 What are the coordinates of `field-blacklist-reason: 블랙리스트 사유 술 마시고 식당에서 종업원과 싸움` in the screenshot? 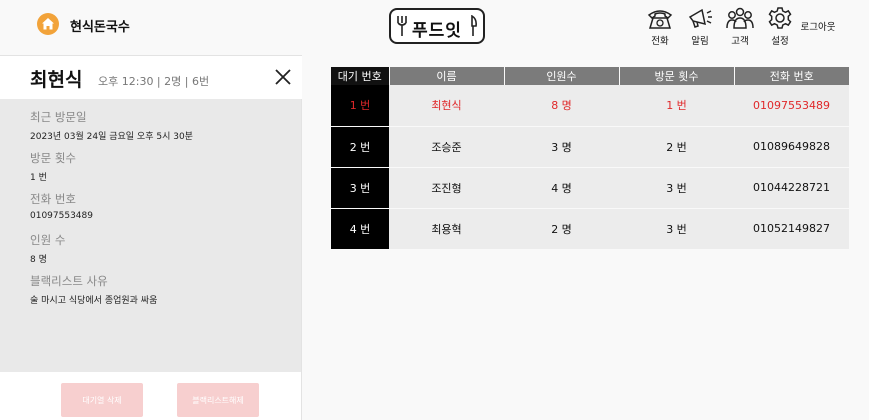 It's located at (94, 290).